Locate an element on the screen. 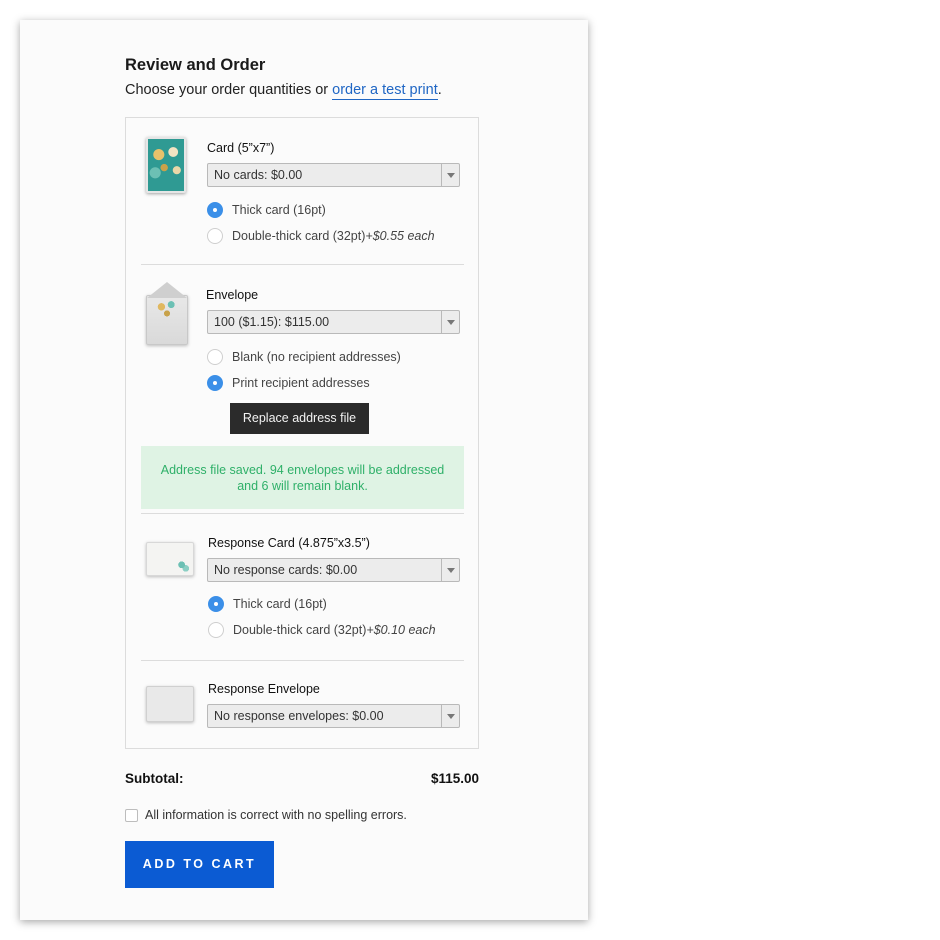  card-select-arrow is located at coordinates (450, 175).